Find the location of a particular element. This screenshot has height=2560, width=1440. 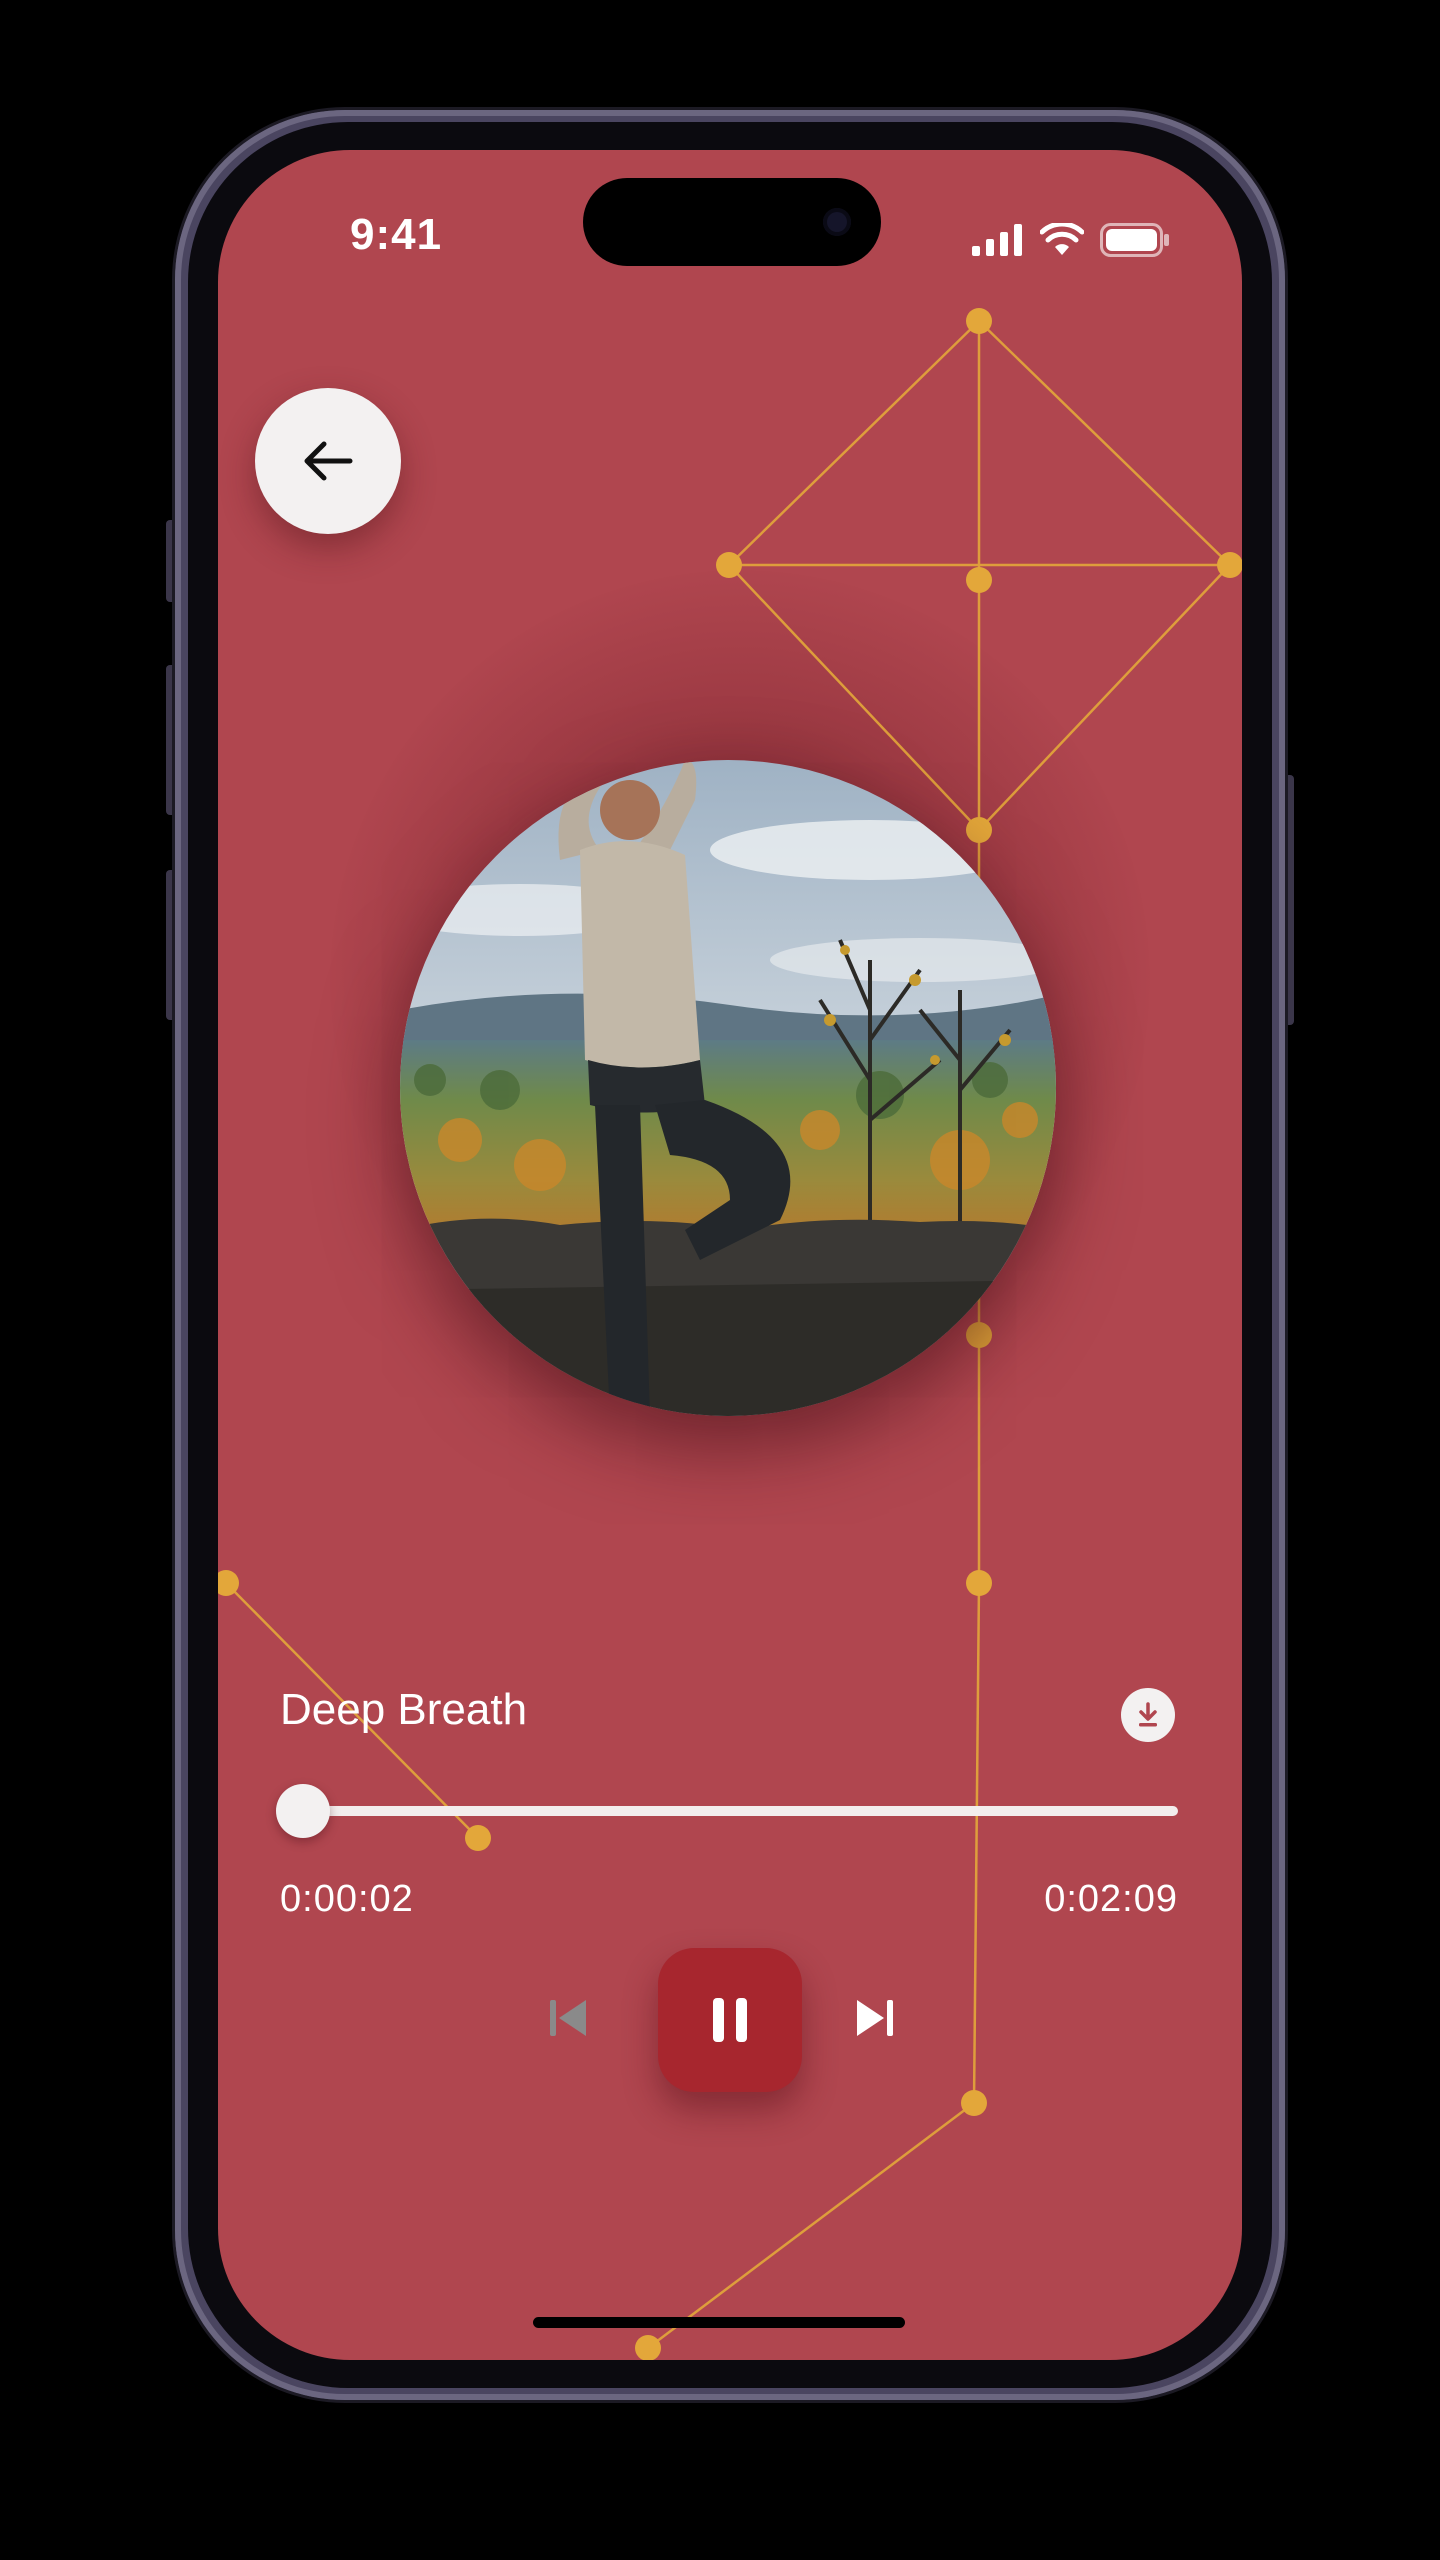

cellular-signal-icon is located at coordinates (997, 240).